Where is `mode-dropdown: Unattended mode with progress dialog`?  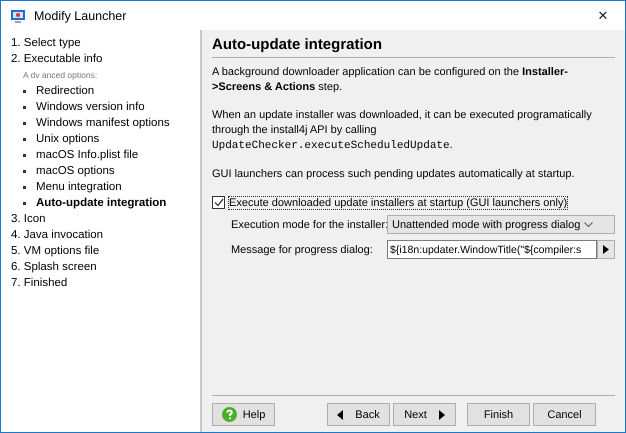 mode-dropdown: Unattended mode with progress dialog is located at coordinates (501, 224).